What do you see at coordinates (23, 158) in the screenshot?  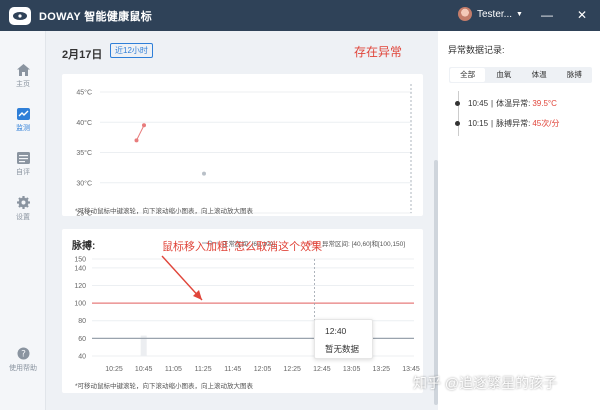 I see `self-assessment-icon` at bounding box center [23, 158].